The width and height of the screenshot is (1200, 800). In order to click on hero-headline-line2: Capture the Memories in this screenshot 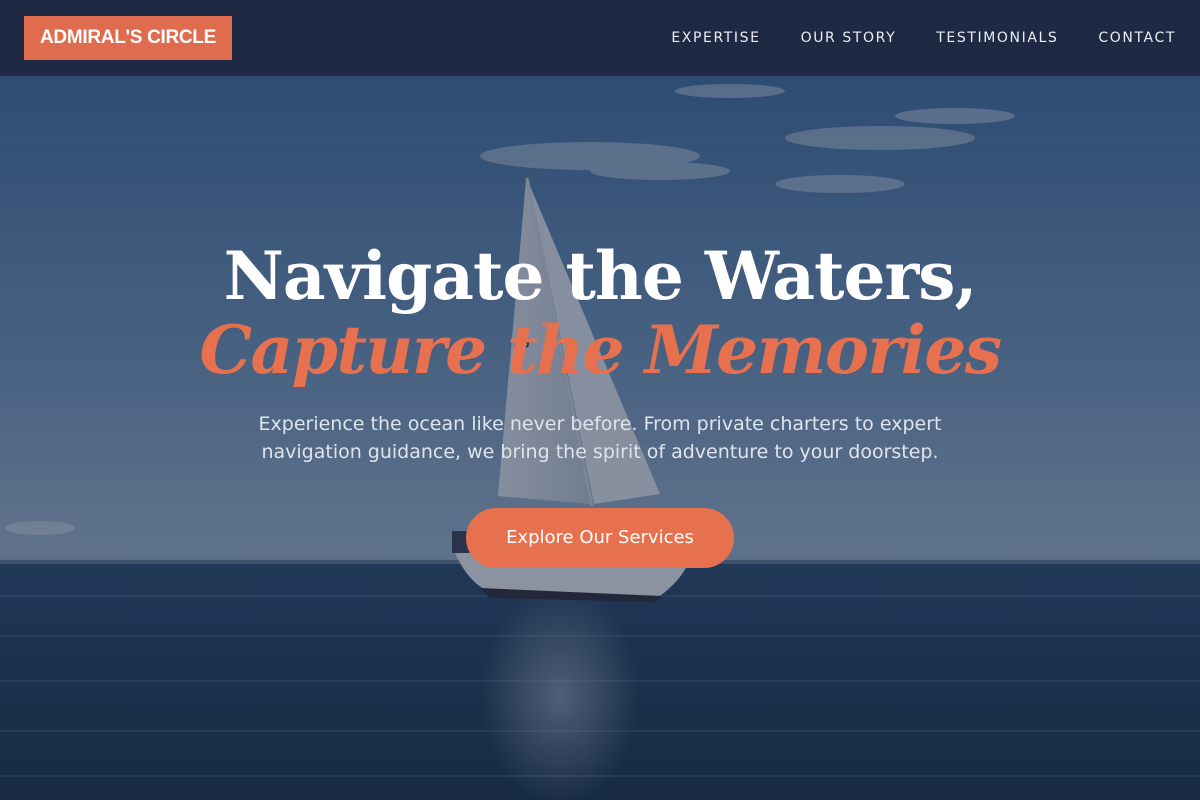, I will do `click(601, 350)`.